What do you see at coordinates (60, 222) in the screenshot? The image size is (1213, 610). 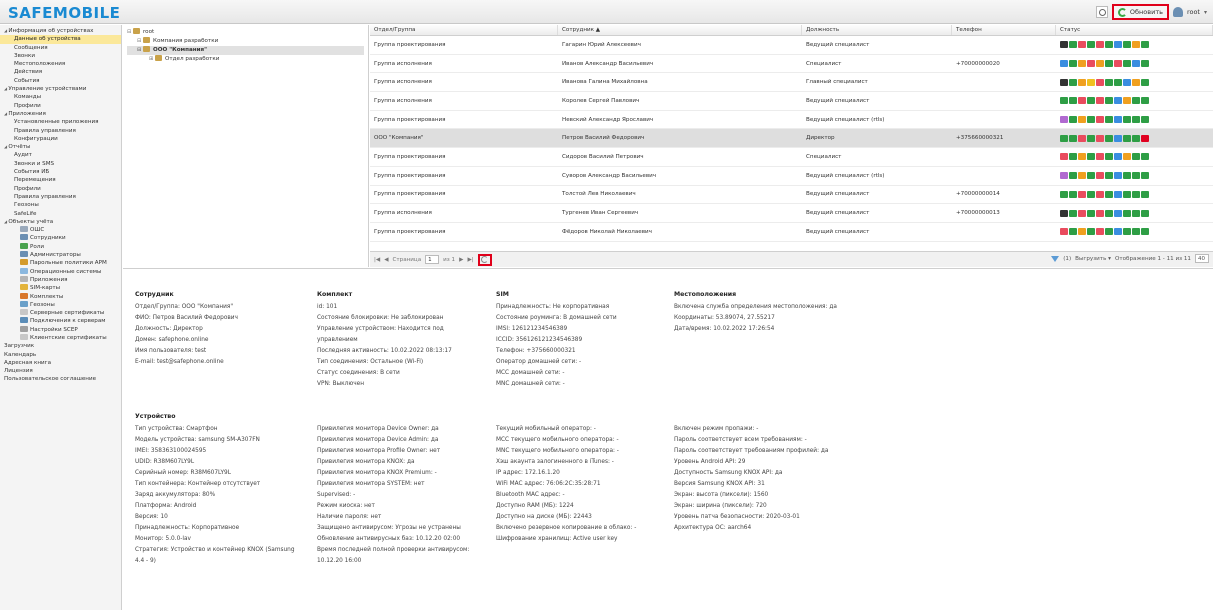 I see `sidebar-item: Объекты учёта` at bounding box center [60, 222].